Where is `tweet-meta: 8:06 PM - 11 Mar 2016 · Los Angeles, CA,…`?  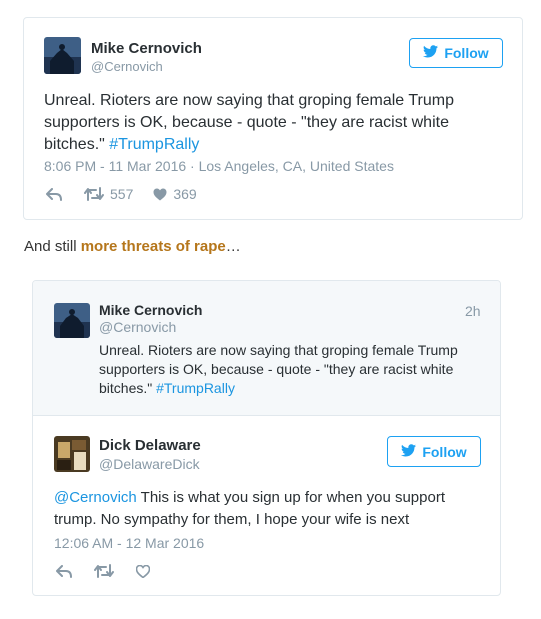 tweet-meta: 8:06 PM - 11 Mar 2016 · Los Angeles, CA,… is located at coordinates (219, 166).